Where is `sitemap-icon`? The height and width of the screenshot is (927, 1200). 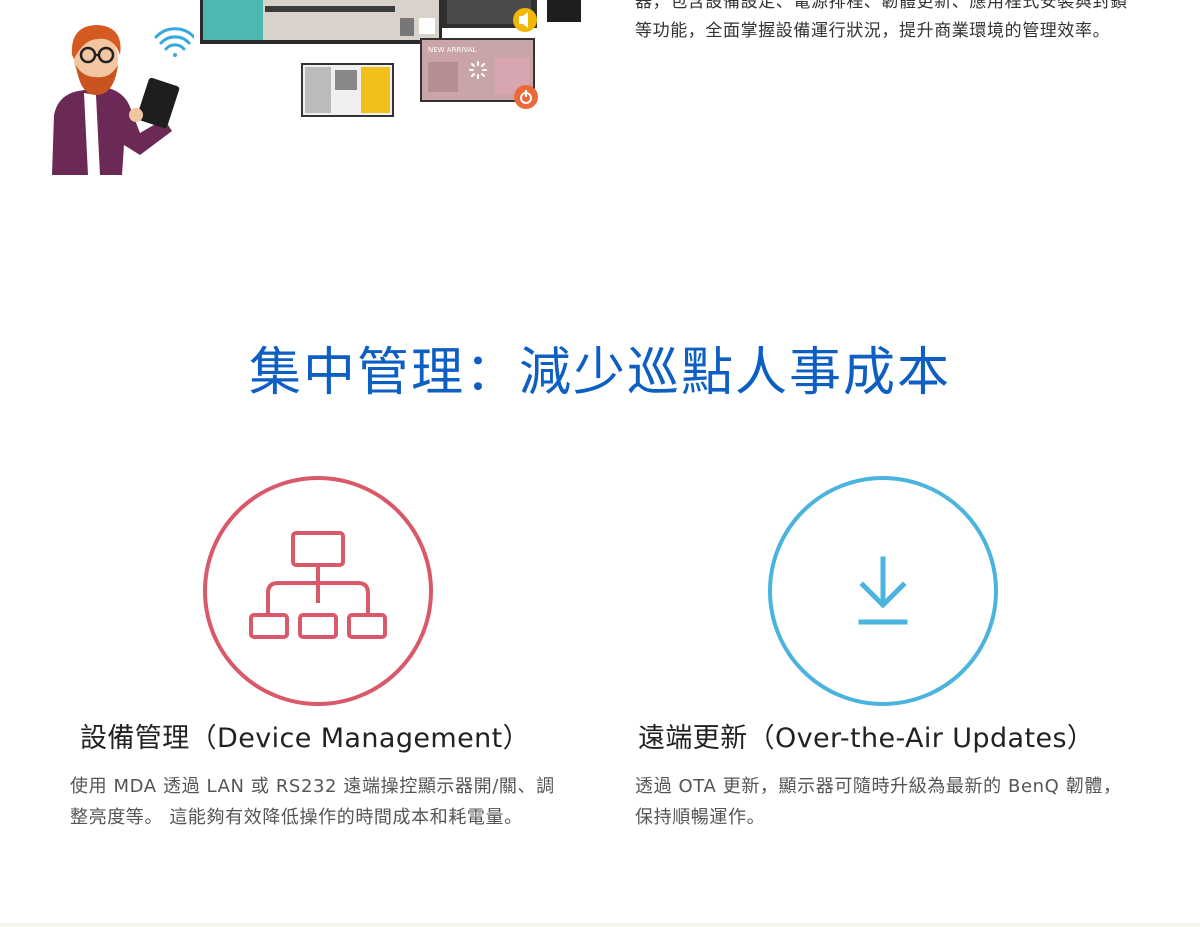 sitemap-icon is located at coordinates (318, 591).